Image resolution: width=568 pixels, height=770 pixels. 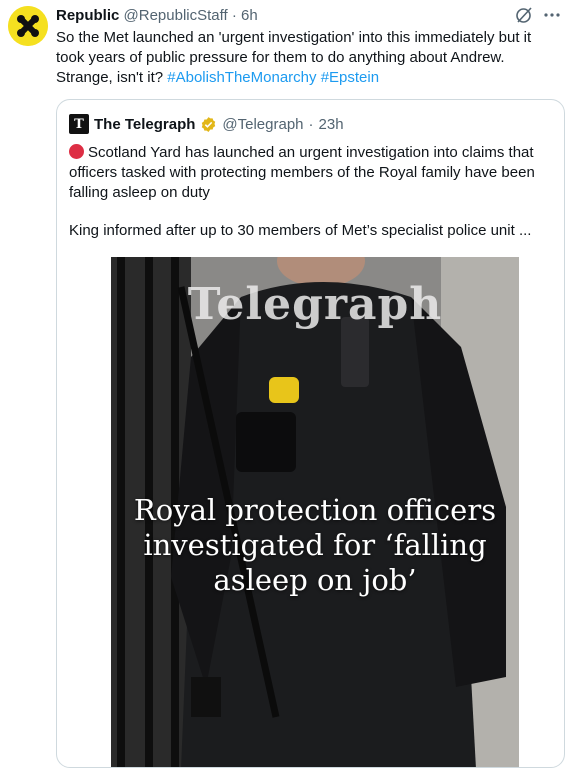 I want to click on quote-time: 23h, so click(x=331, y=124).